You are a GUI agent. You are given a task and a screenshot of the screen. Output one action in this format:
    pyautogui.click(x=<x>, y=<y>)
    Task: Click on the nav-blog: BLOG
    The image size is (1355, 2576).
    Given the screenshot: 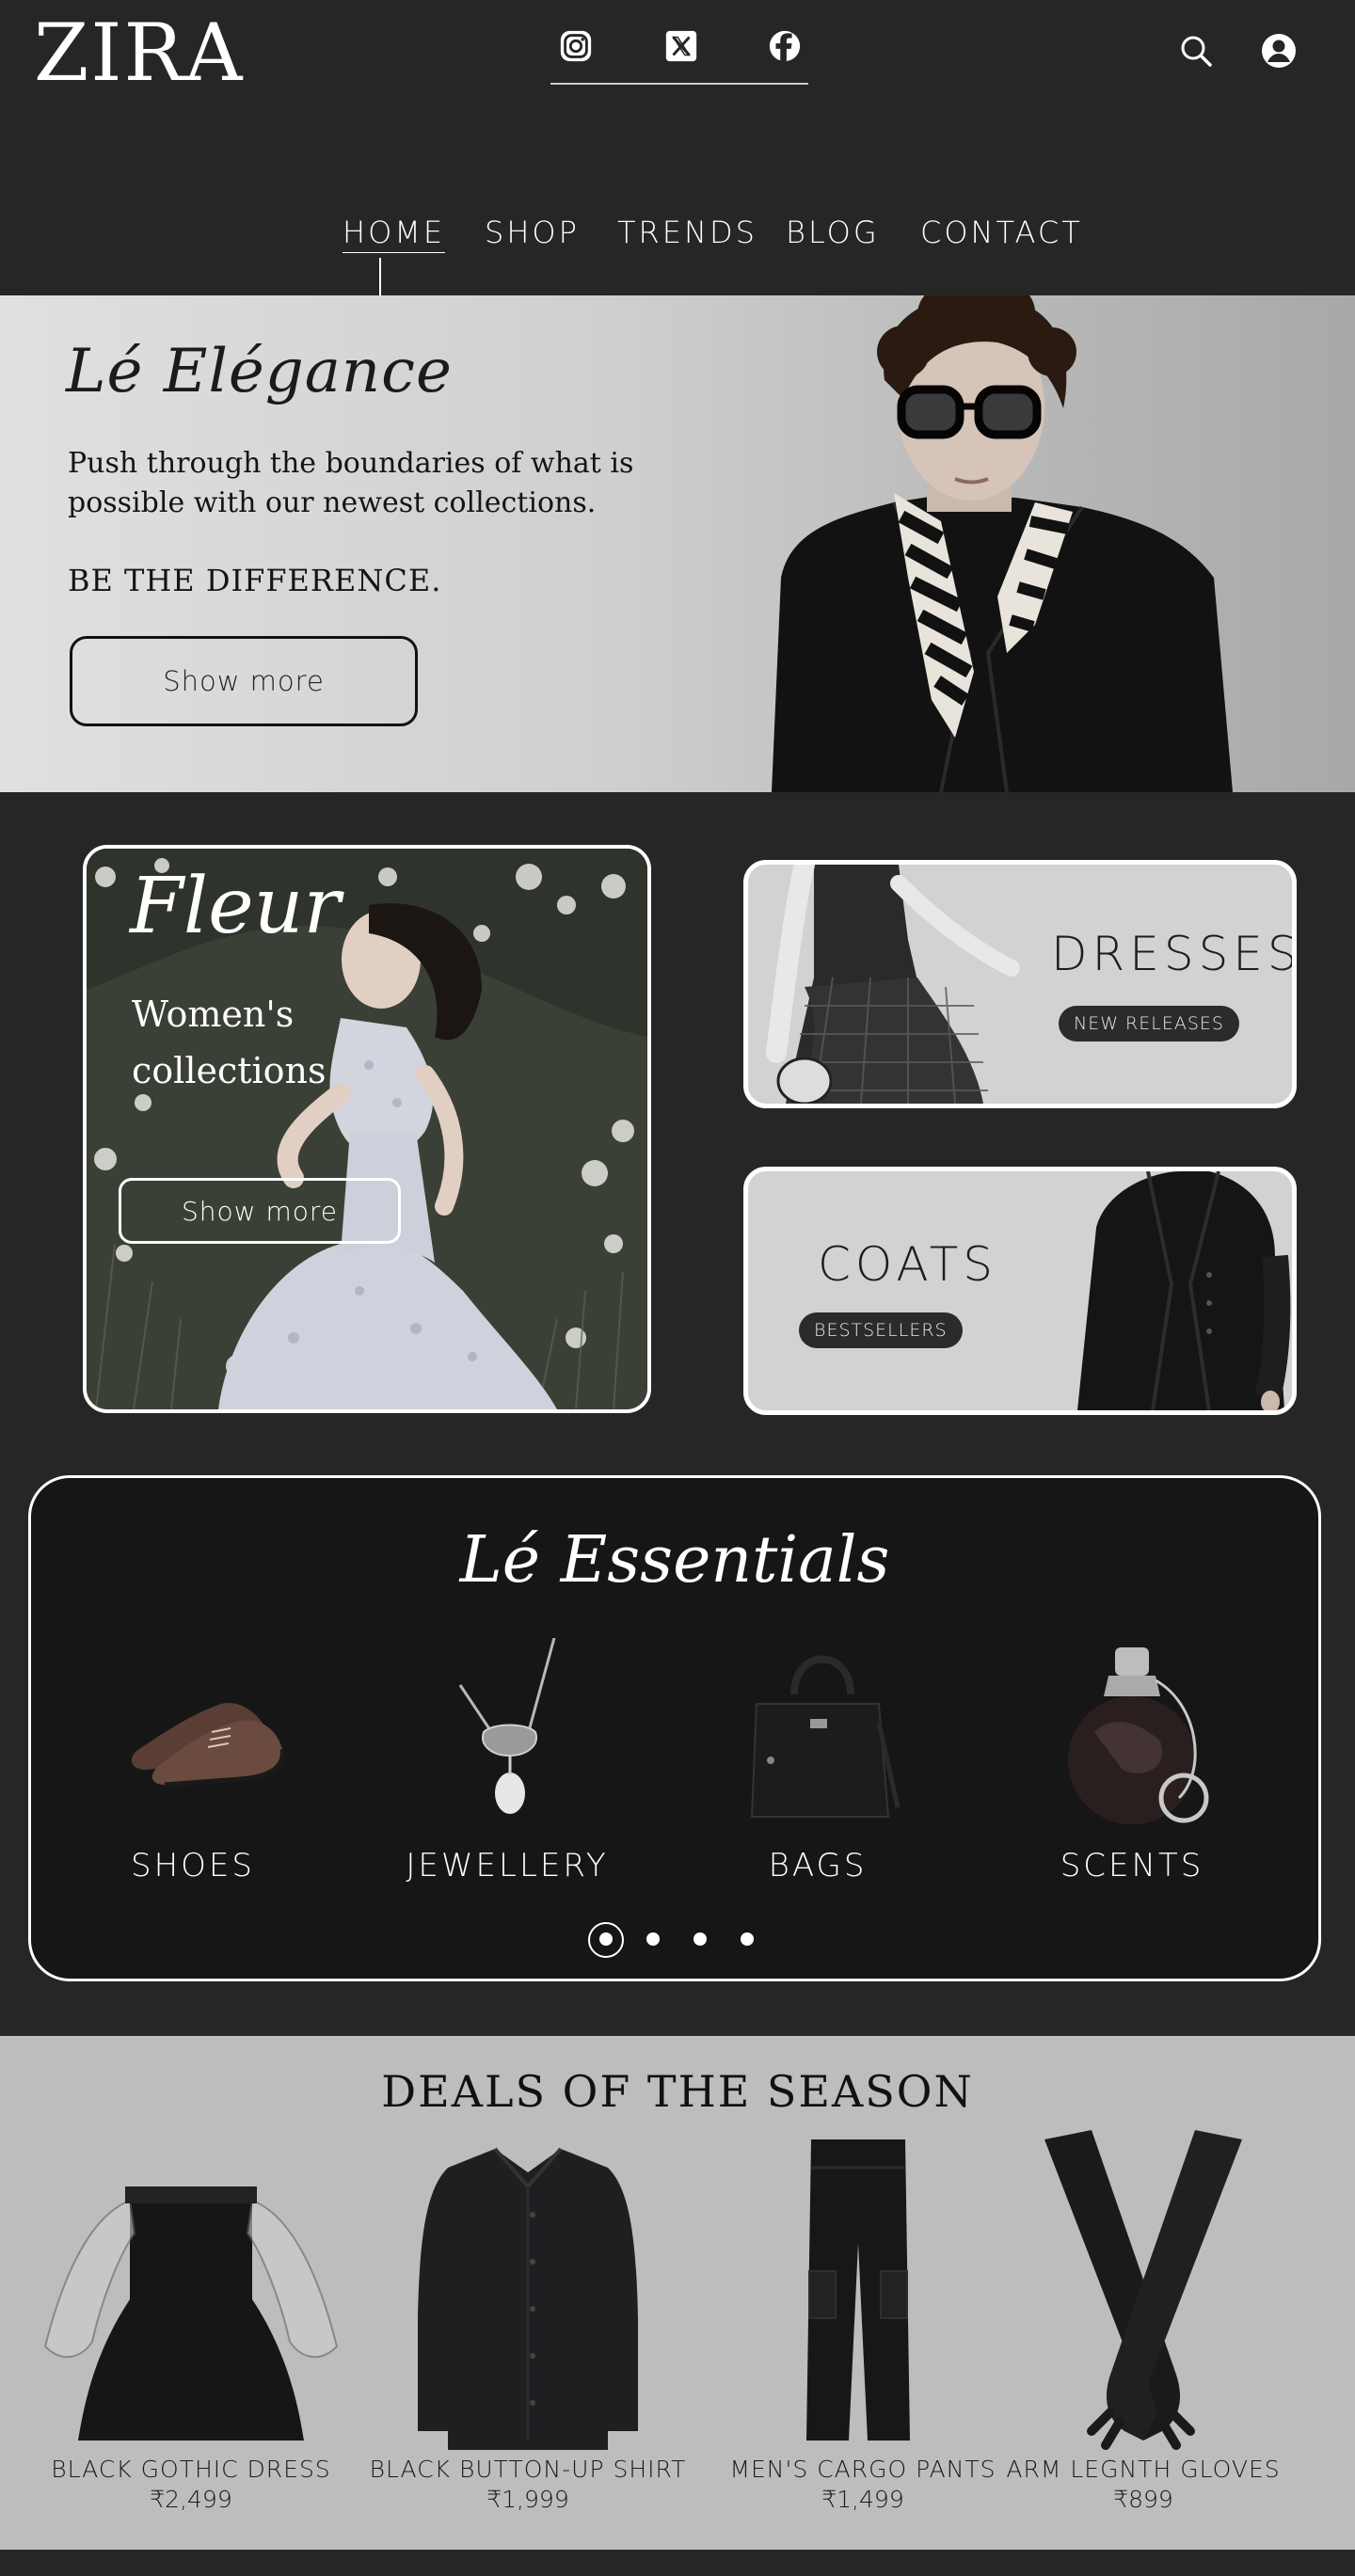 What is the action you would take?
    pyautogui.click(x=833, y=233)
    